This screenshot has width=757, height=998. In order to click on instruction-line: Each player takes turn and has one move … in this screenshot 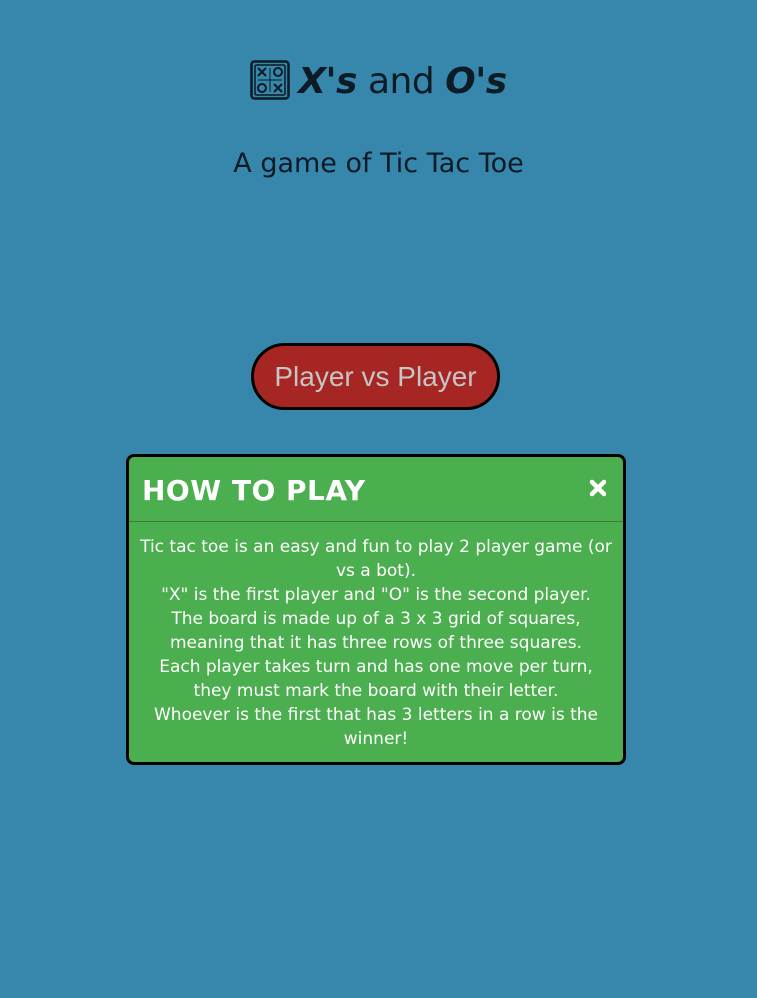, I will do `click(376, 679)`.